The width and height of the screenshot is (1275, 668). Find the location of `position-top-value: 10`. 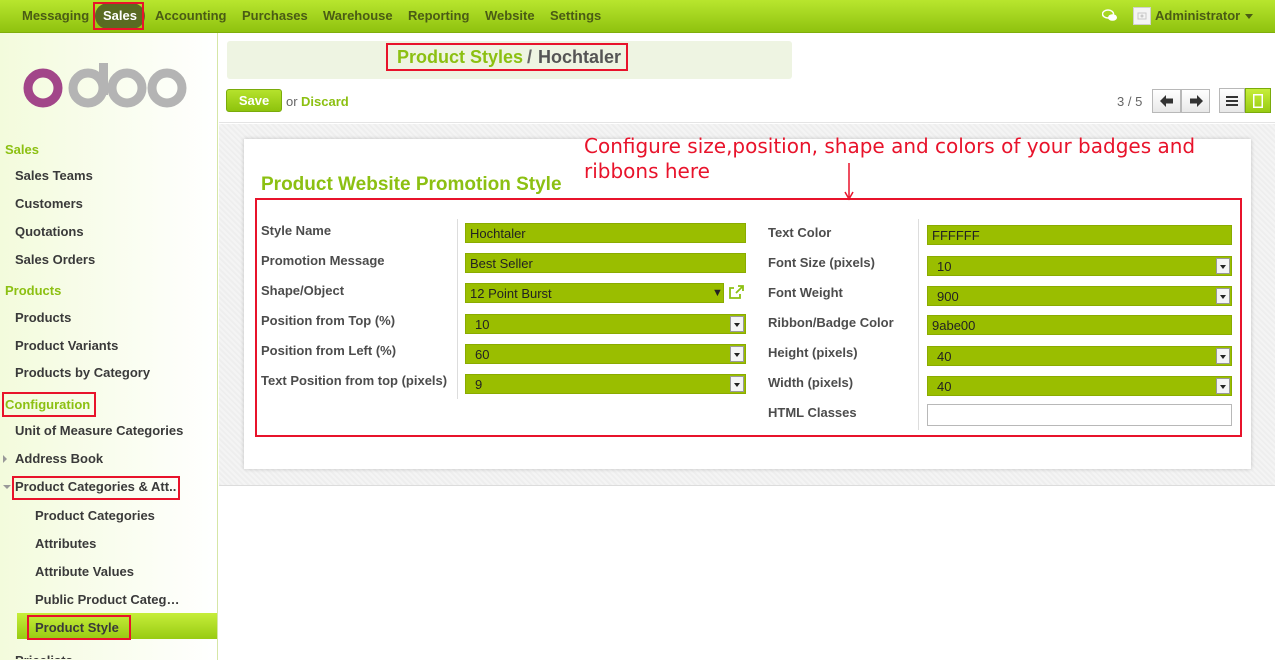

position-top-value: 10 is located at coordinates (482, 324).